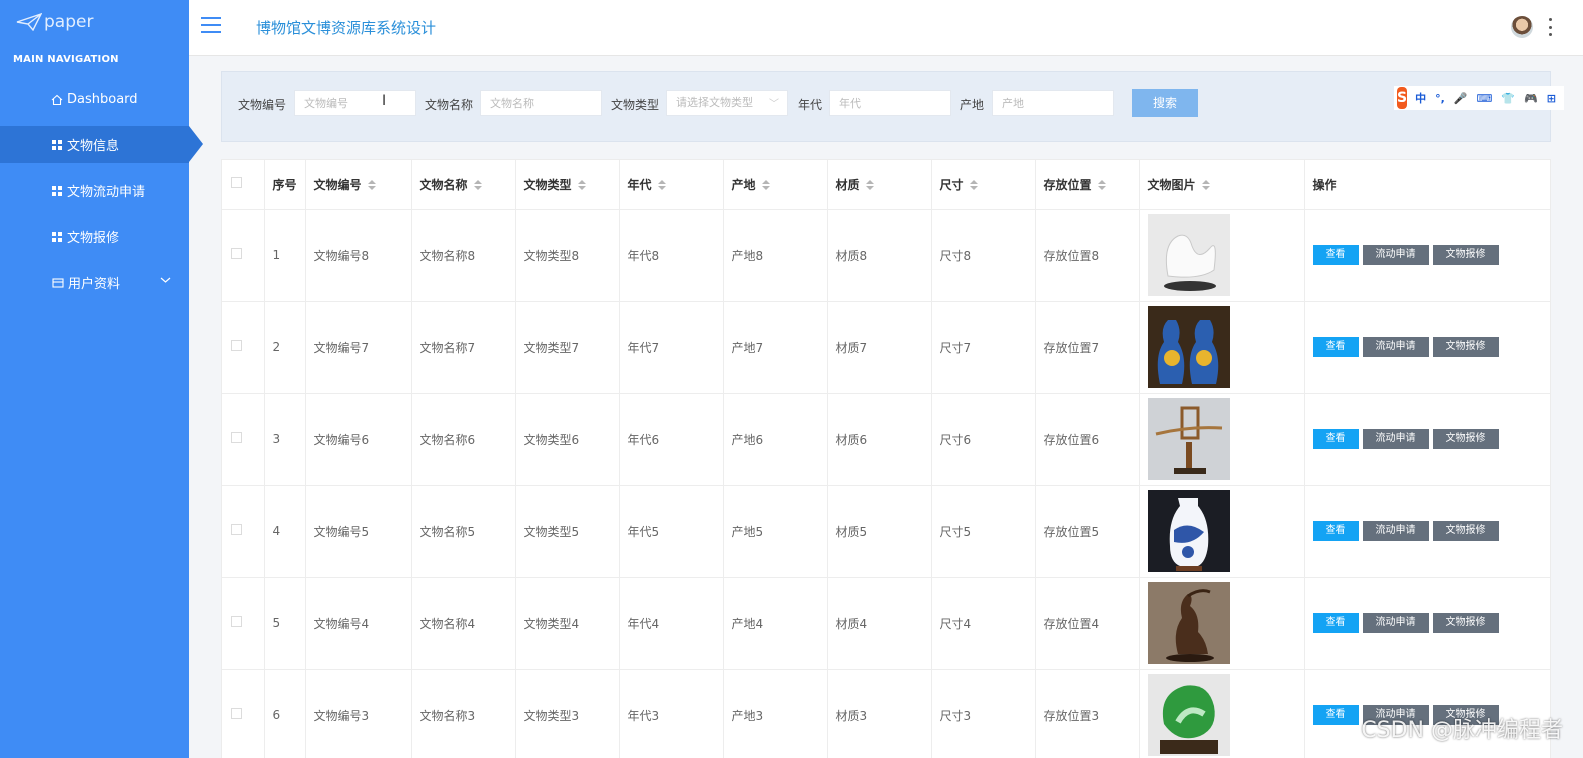  Describe the element at coordinates (1053, 103) in the screenshot. I see `search-input-origin` at that location.